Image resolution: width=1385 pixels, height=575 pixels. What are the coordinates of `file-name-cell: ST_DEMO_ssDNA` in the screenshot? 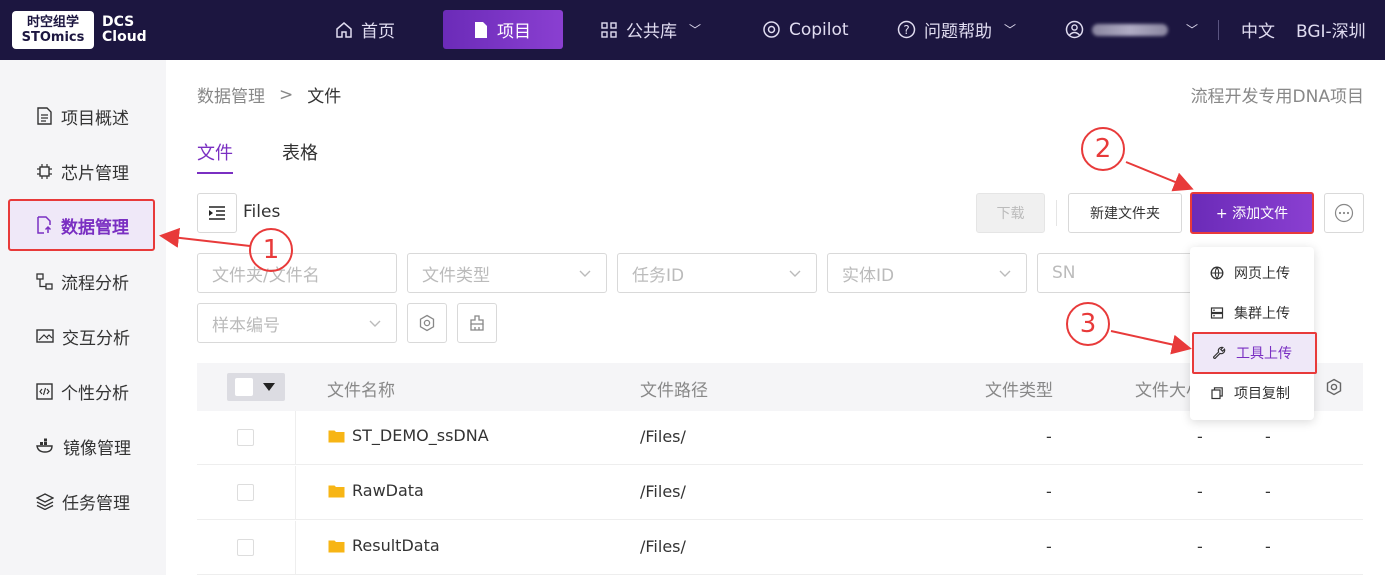 It's located at (408, 435).